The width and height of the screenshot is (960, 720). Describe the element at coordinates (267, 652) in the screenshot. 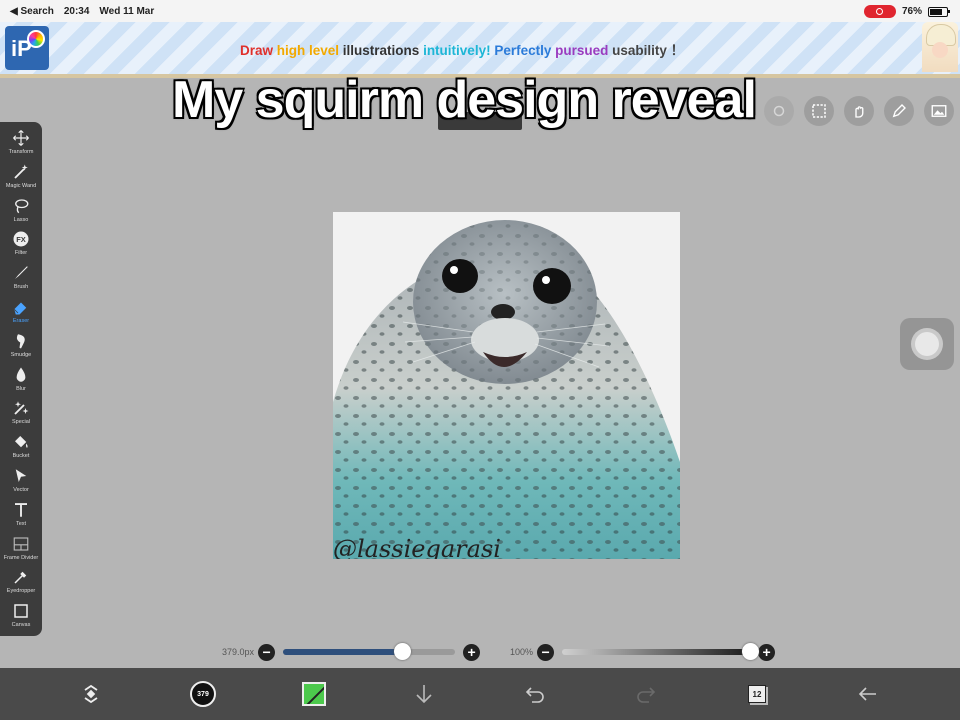

I see `brush-size-minus-button: −` at that location.